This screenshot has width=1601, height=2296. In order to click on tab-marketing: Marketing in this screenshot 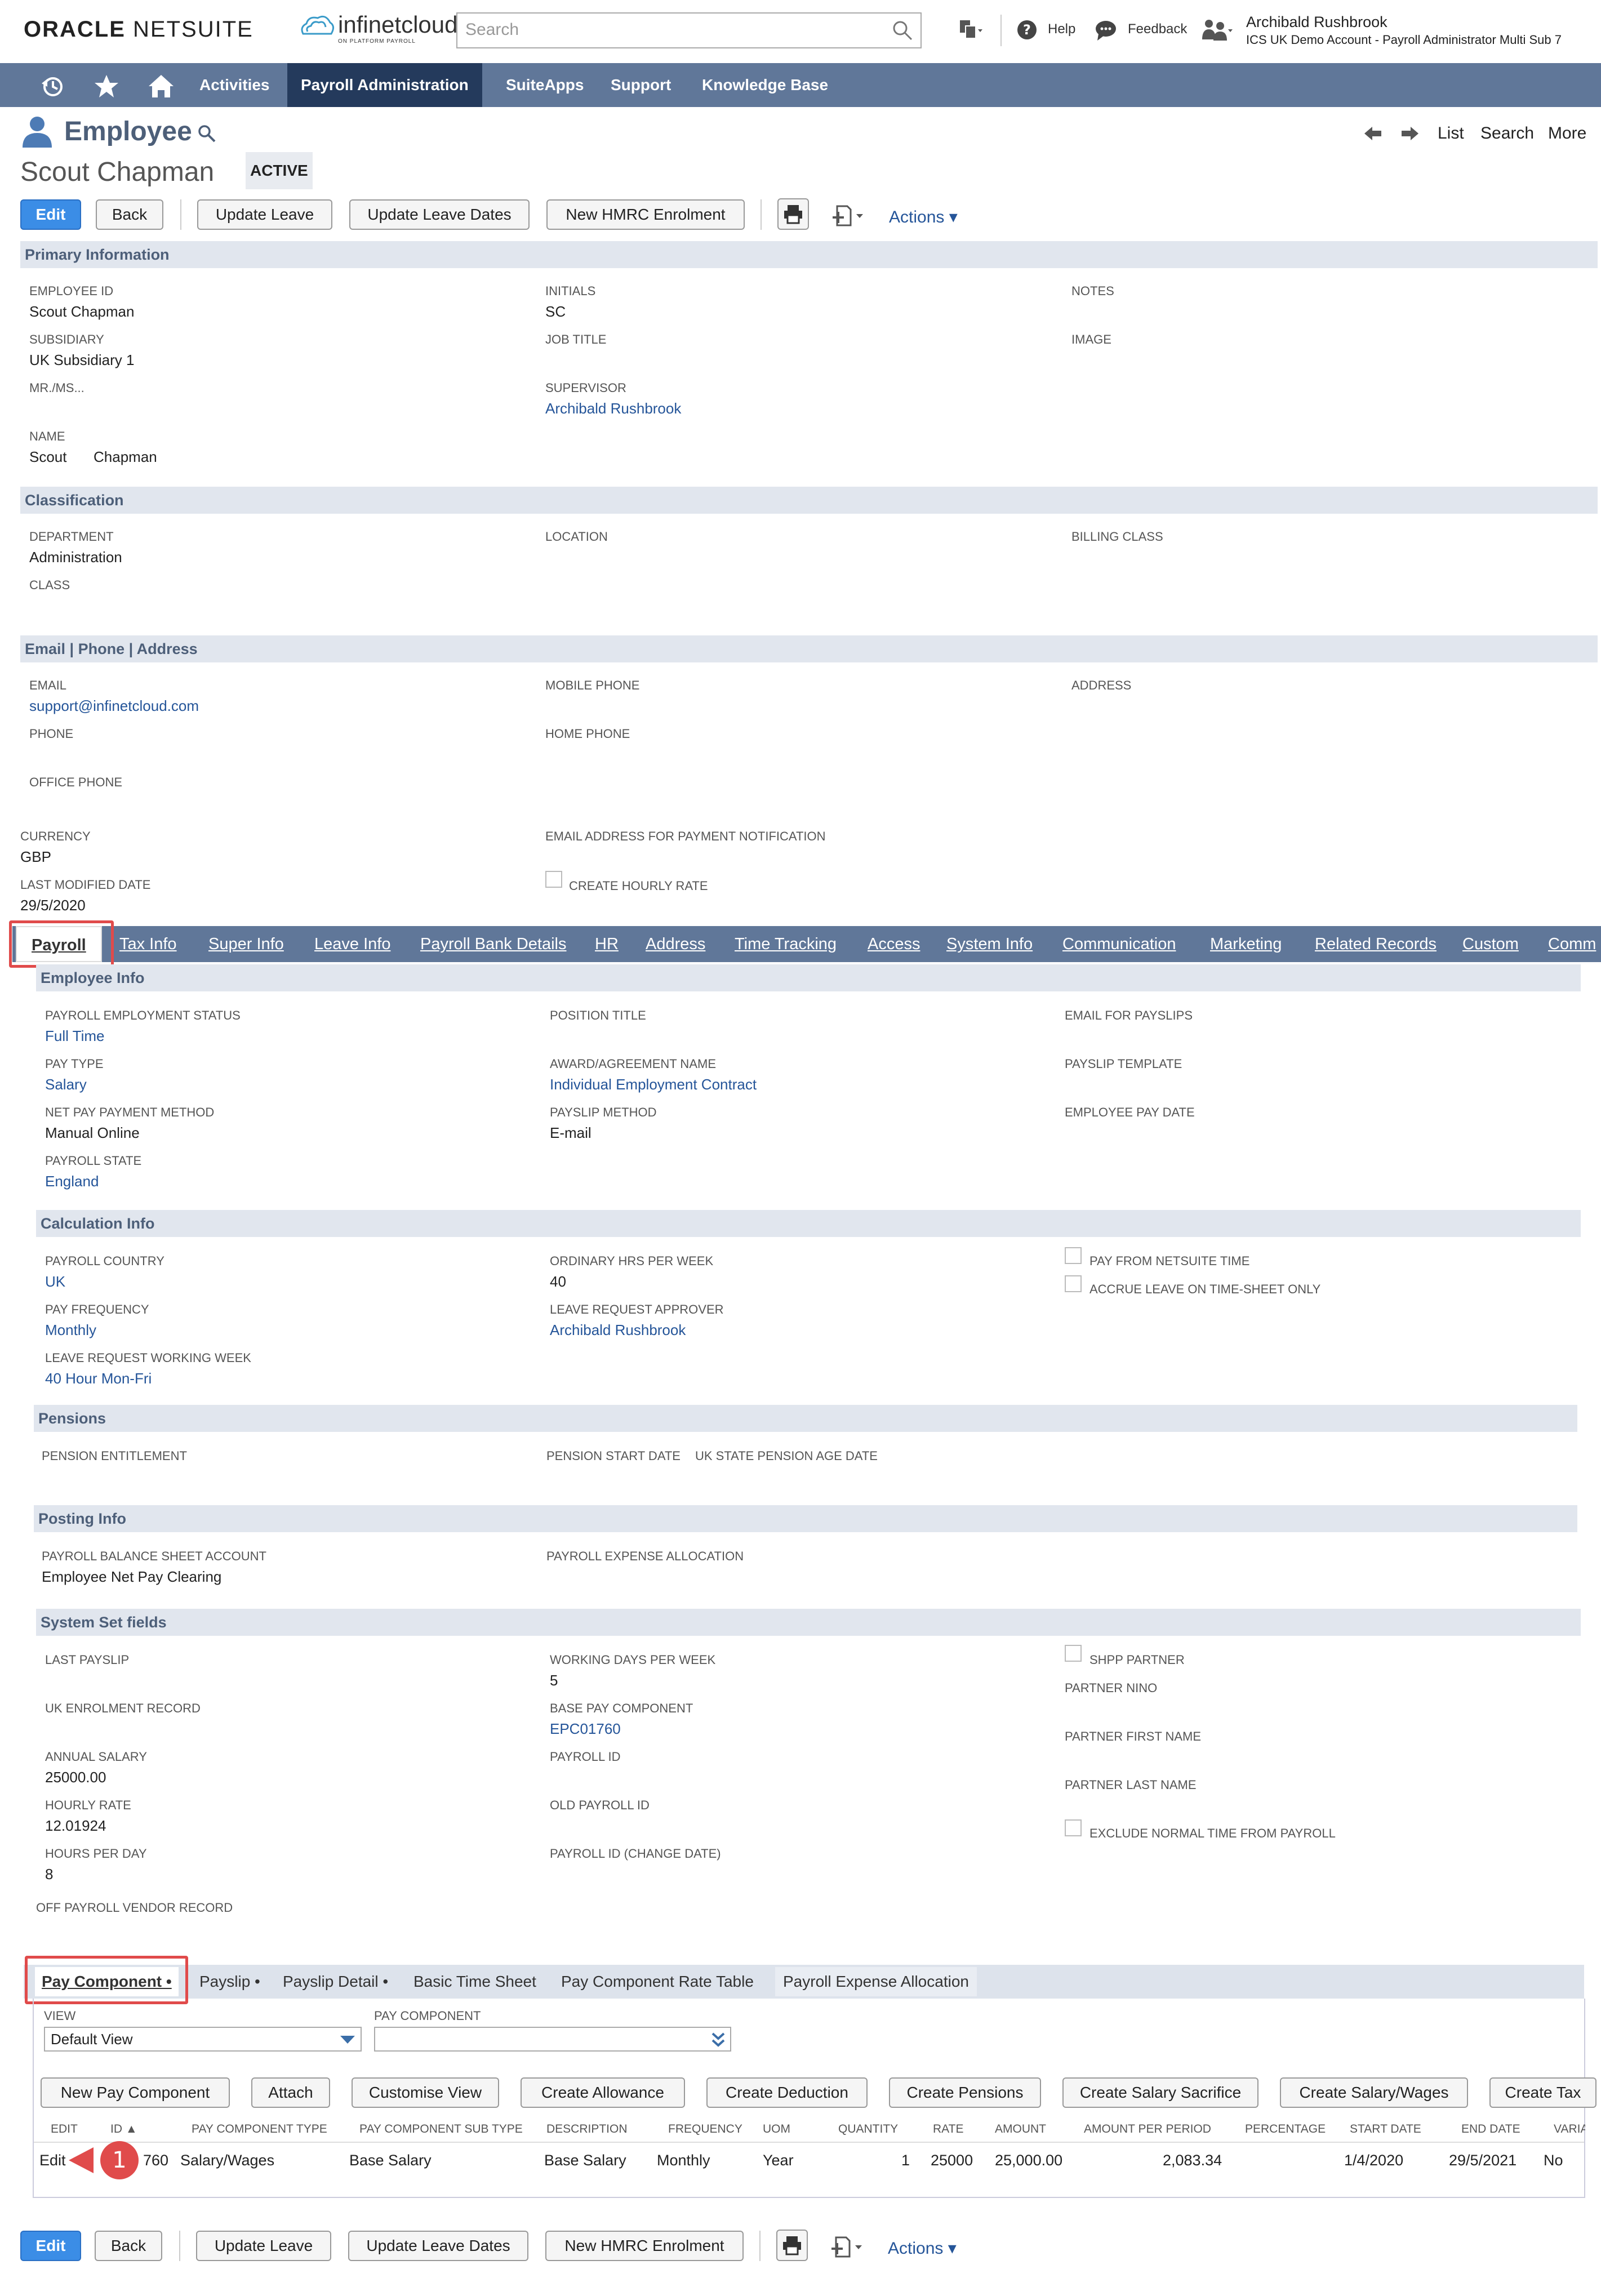, I will do `click(1246, 944)`.